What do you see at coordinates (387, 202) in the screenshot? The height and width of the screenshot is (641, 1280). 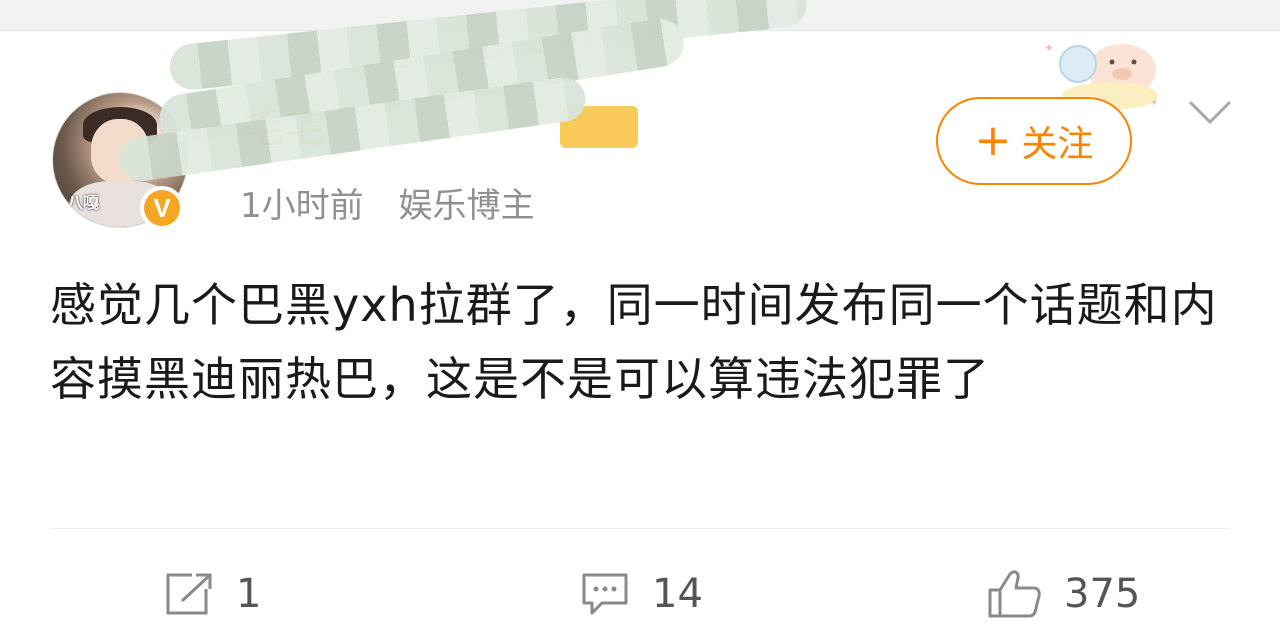 I see `post-meta: 1小时前 娱乐博主` at bounding box center [387, 202].